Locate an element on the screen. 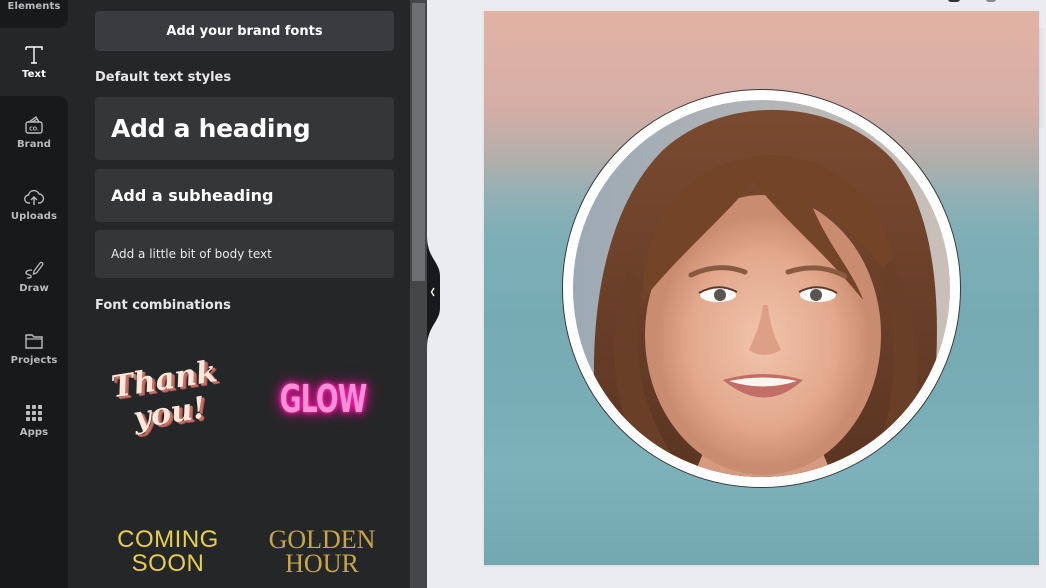 The image size is (1046, 588). font-combo-golden-hour: GOLDEN HOUR is located at coordinates (322, 552).